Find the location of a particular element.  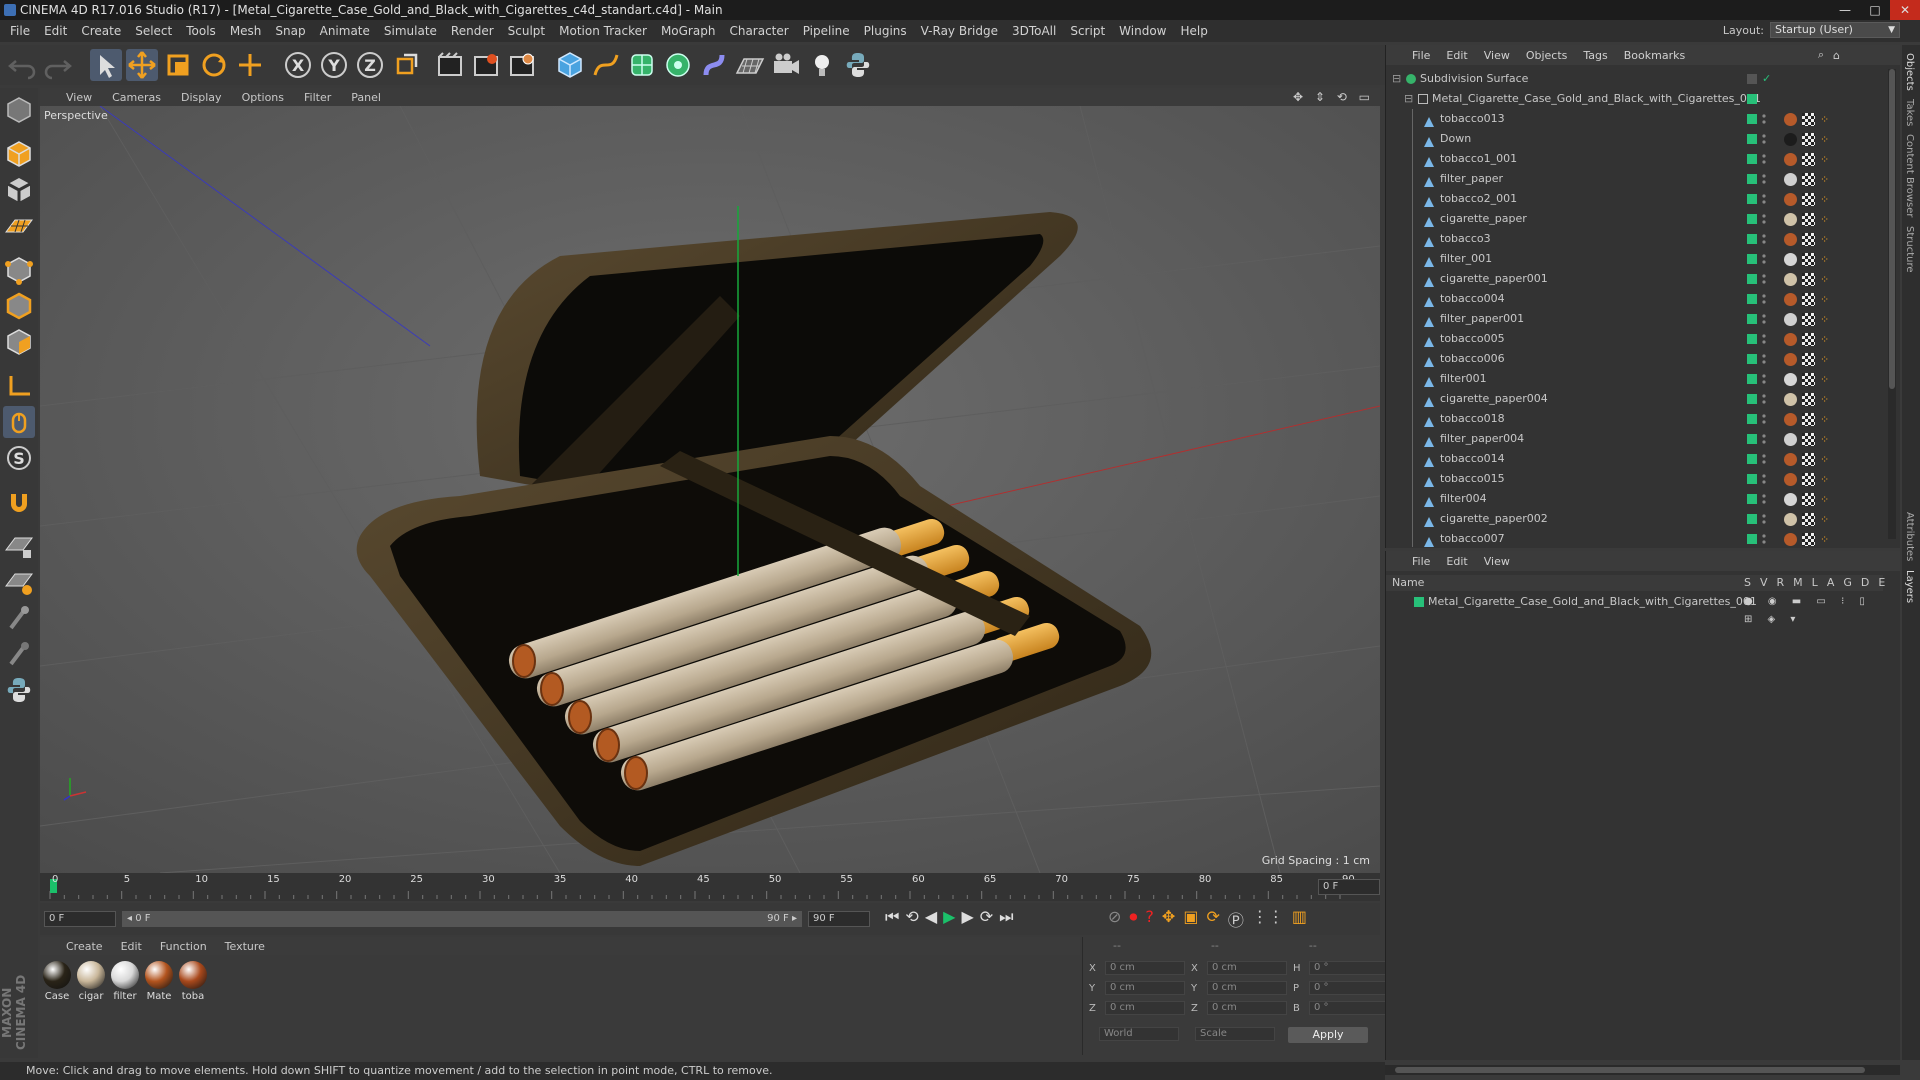

tree-row-object: tobacco005 ⁘ is located at coordinates (1637, 339).